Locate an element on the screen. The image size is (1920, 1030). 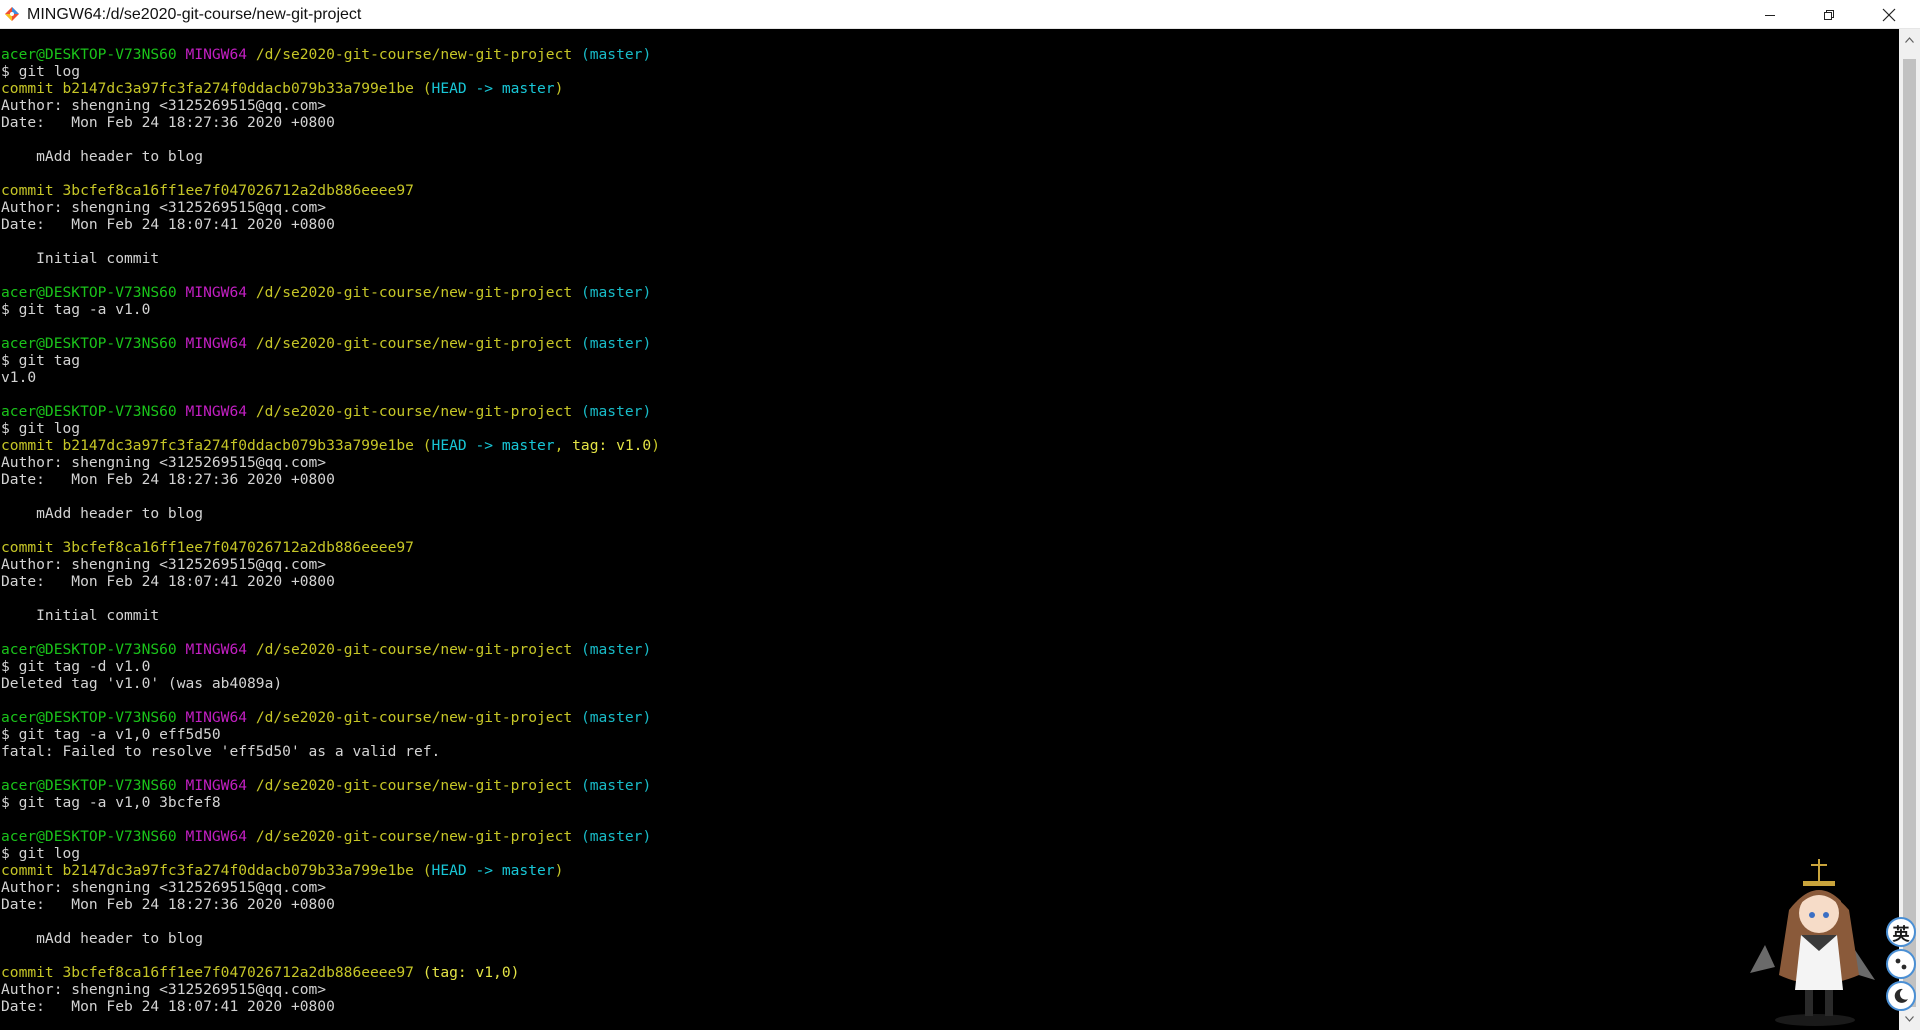
scroll-up-button is located at coordinates (1909, 40).